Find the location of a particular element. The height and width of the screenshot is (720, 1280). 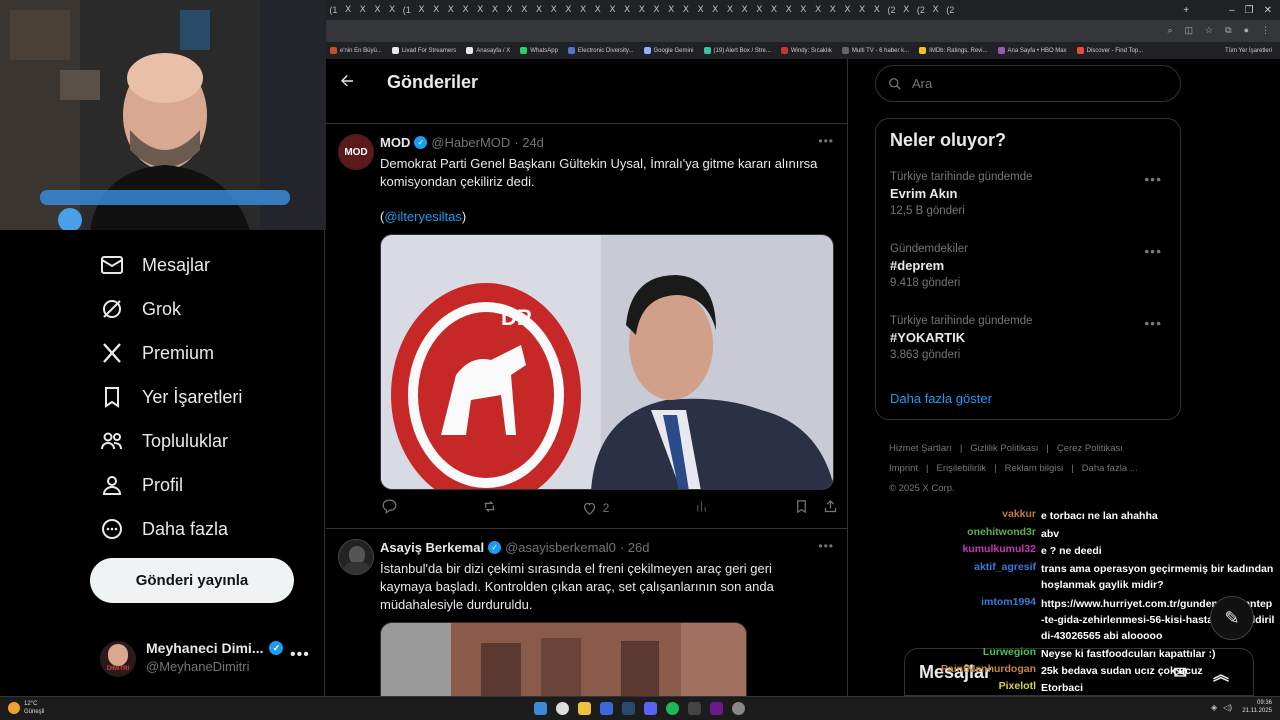

mention-link: @ilteryesiltas is located at coordinates (423, 216).